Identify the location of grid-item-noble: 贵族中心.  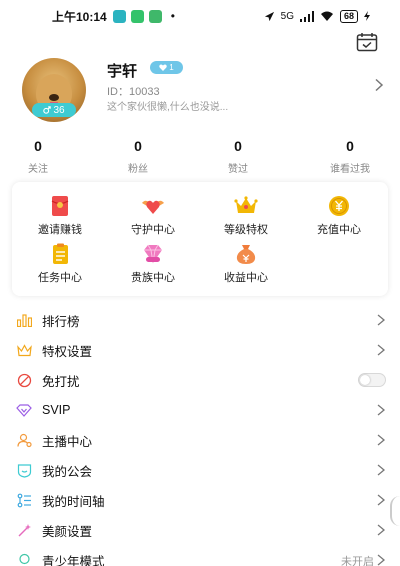
(153, 263).